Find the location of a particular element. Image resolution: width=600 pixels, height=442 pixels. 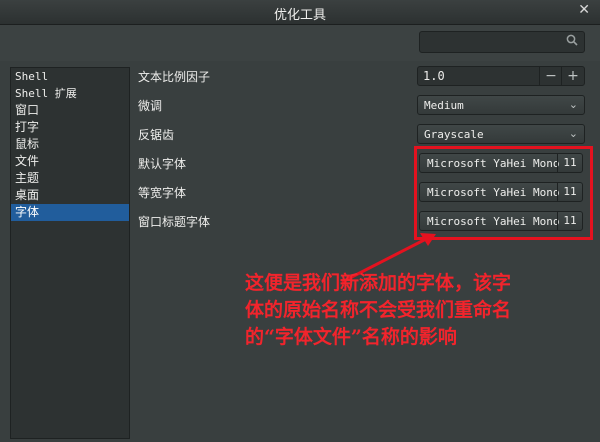

annotation-line: 这便是我们新添加的字体，该字 is located at coordinates (378, 283).